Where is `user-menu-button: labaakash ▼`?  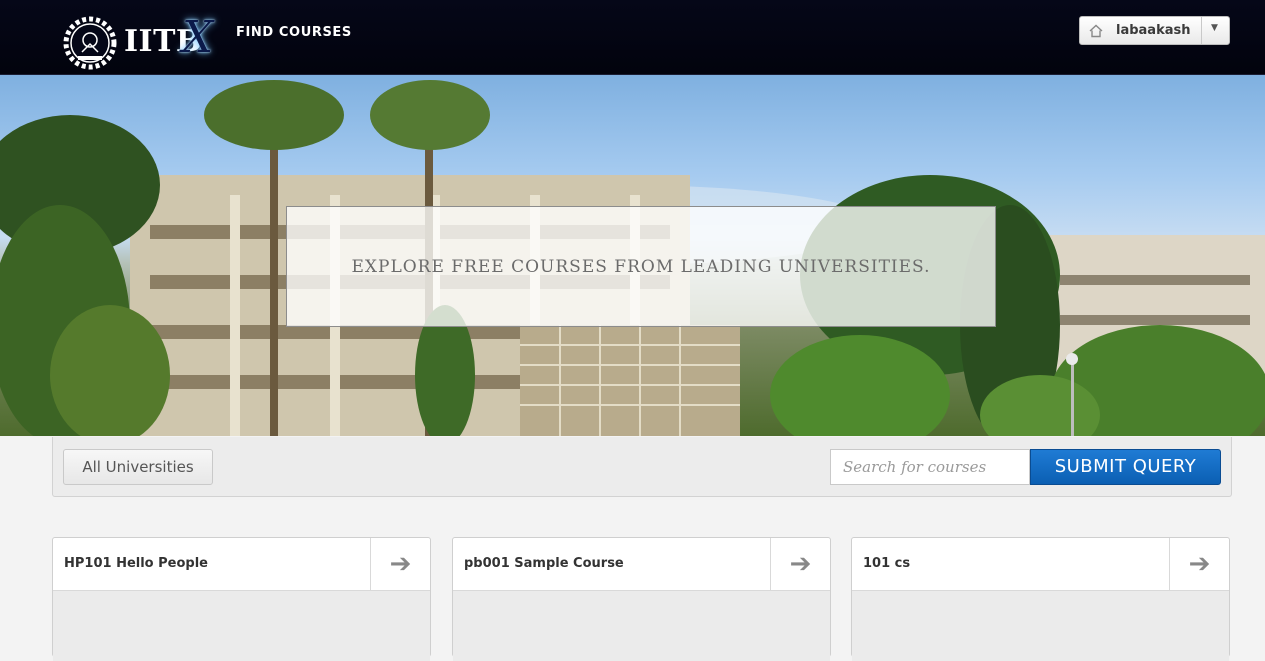 user-menu-button: labaakash ▼ is located at coordinates (1154, 30).